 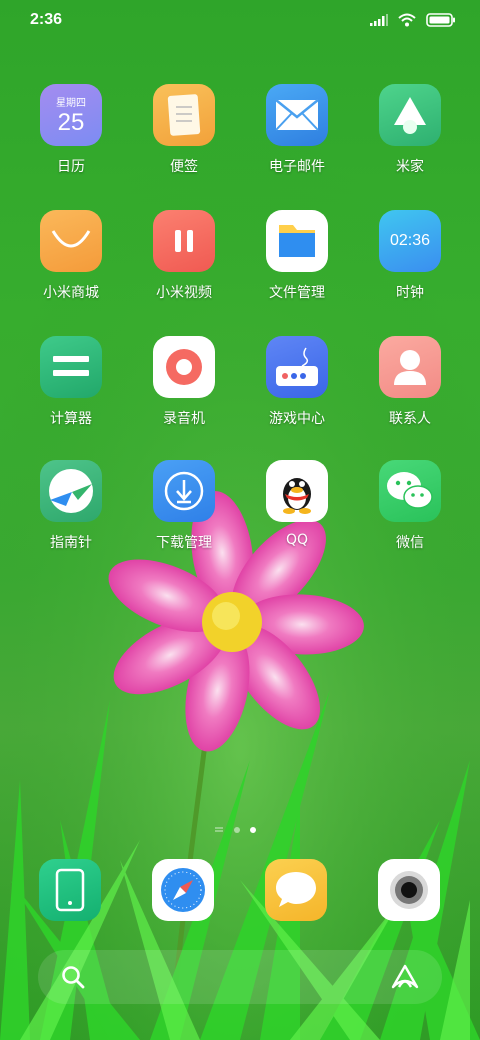 What do you see at coordinates (184, 167) in the screenshot?
I see `app-label: 便签` at bounding box center [184, 167].